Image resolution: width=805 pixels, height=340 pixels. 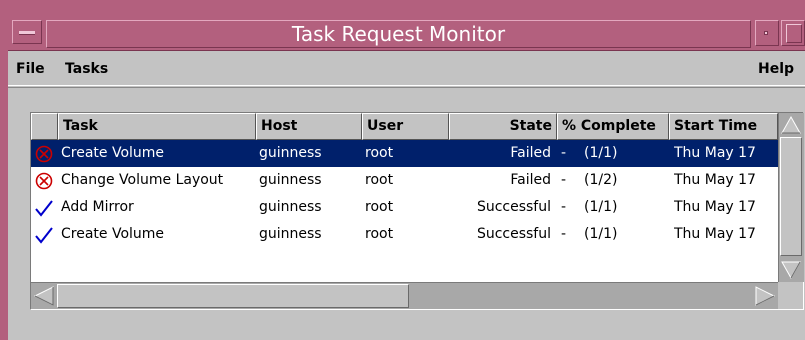 I want to click on header-percent-complete: % Complete, so click(x=613, y=126).